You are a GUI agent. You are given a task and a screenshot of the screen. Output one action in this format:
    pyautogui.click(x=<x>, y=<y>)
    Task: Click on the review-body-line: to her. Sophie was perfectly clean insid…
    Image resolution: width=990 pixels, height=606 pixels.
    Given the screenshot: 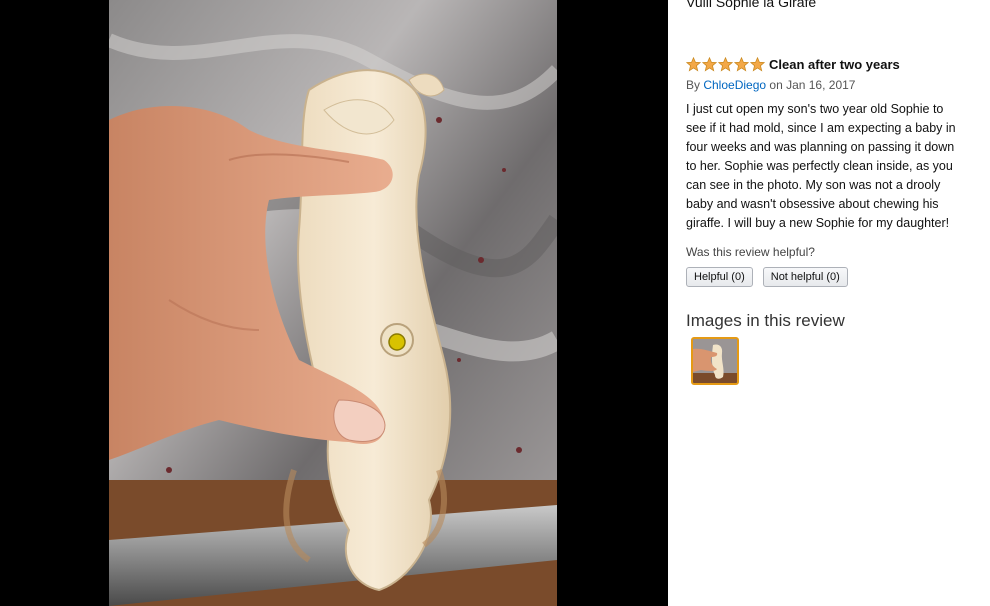 What is the action you would take?
    pyautogui.click(x=819, y=166)
    